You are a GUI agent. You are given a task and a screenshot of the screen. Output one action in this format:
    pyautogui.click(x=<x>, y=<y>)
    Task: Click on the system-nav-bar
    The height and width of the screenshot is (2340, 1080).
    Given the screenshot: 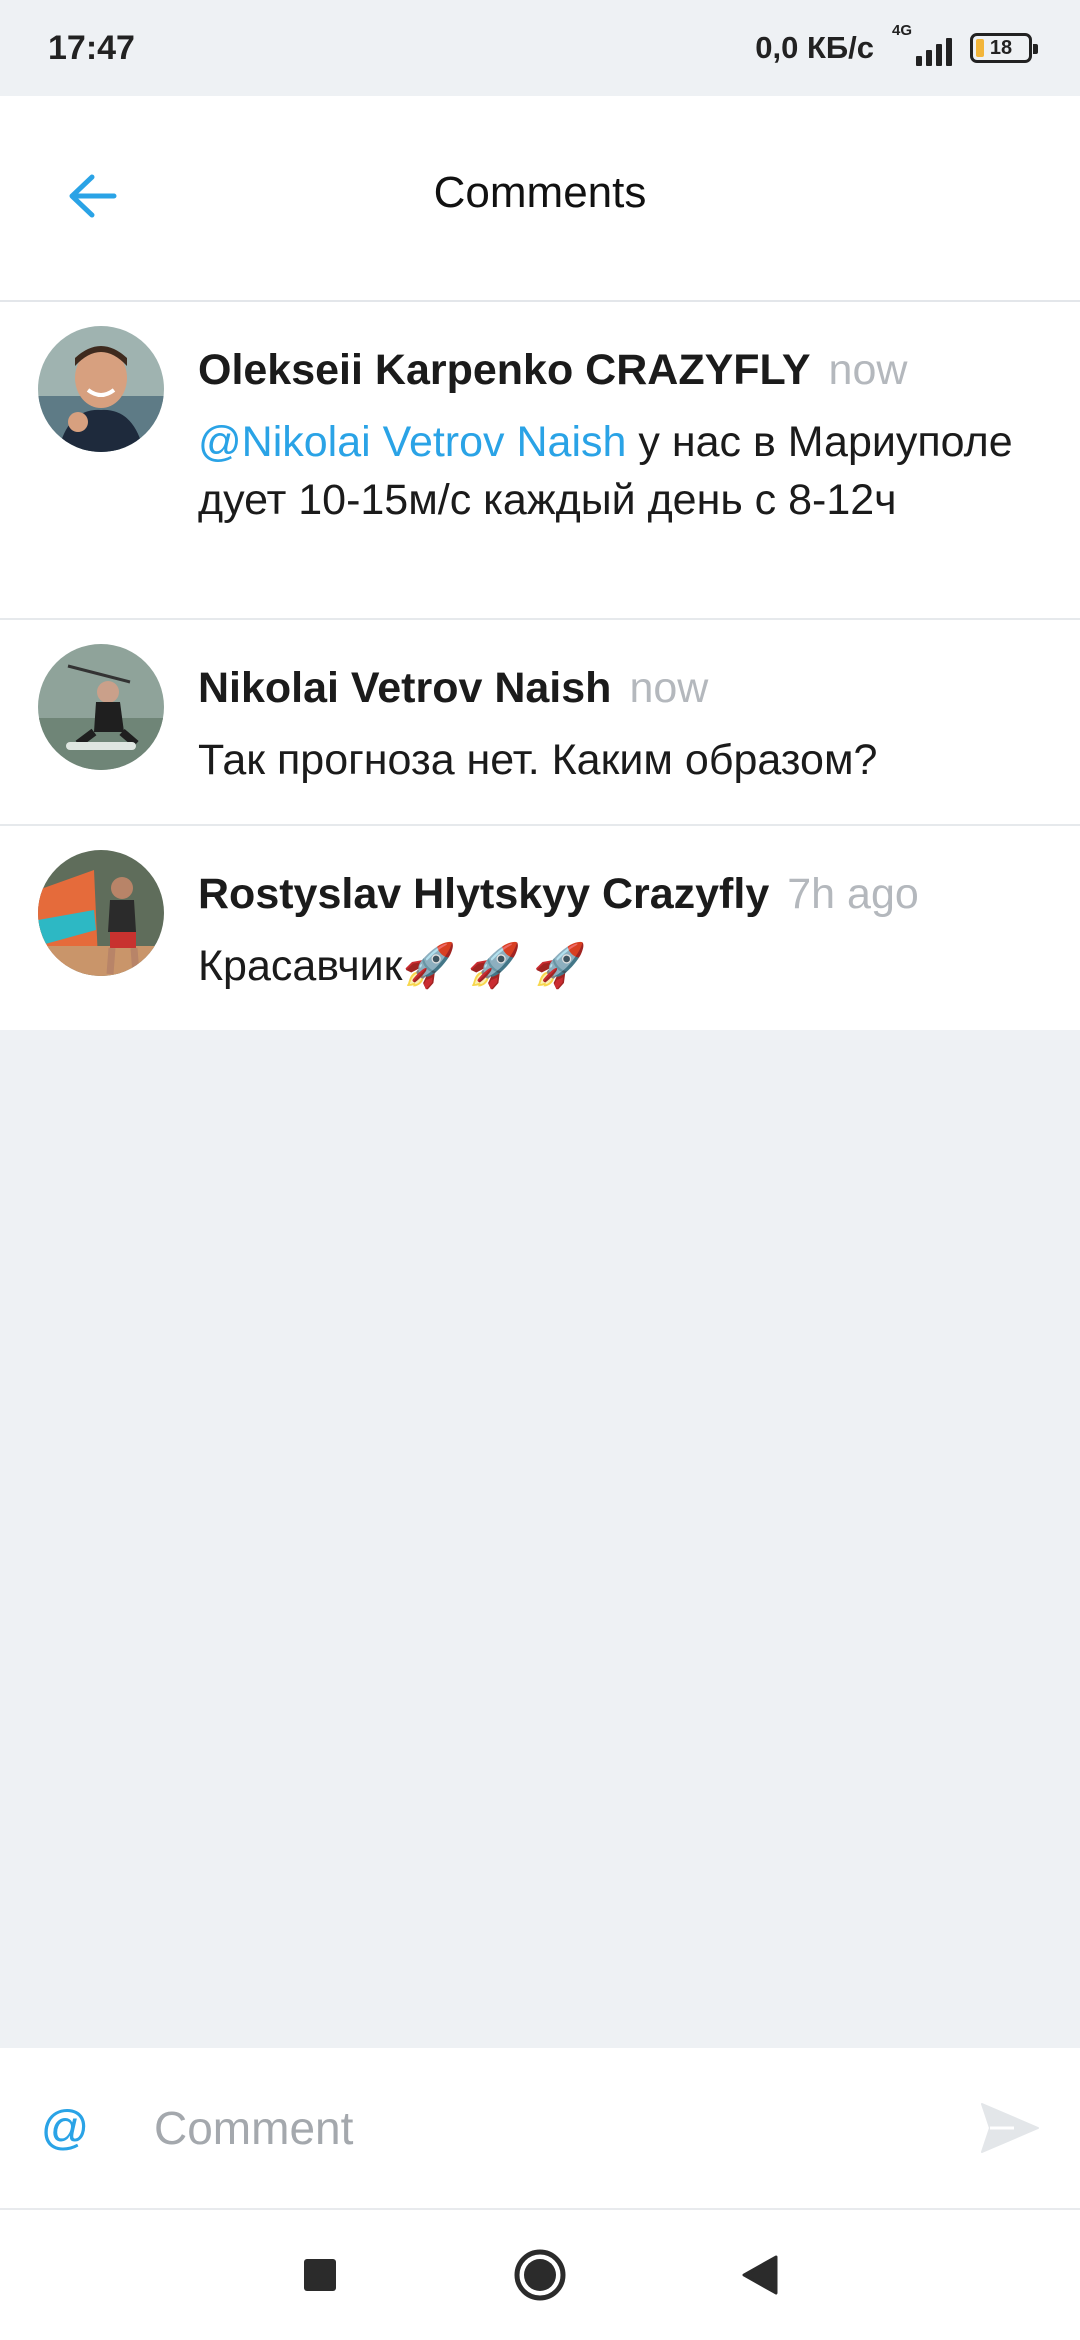 What is the action you would take?
    pyautogui.click(x=540, y=2275)
    